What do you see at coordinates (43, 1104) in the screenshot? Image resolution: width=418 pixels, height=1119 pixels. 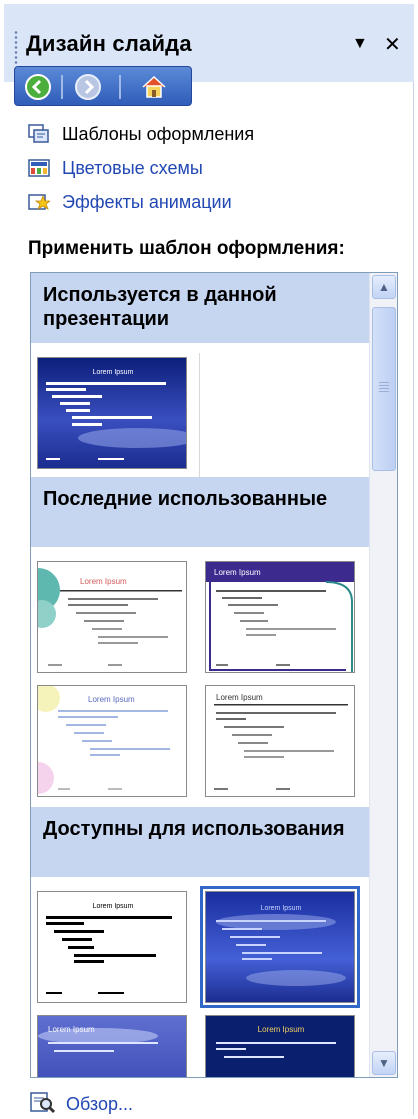 I see `browse-icon` at bounding box center [43, 1104].